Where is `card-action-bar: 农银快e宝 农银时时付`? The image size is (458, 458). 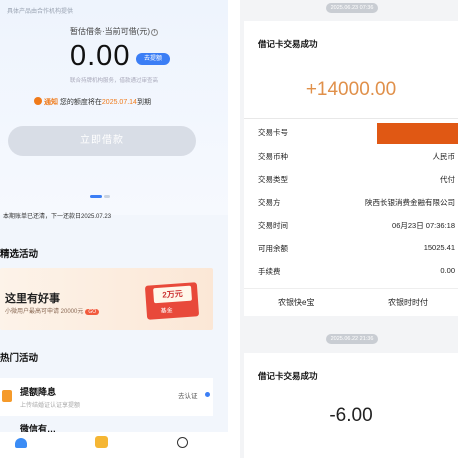 card-action-bar: 农银快e宝 农银时时付 is located at coordinates (351, 302).